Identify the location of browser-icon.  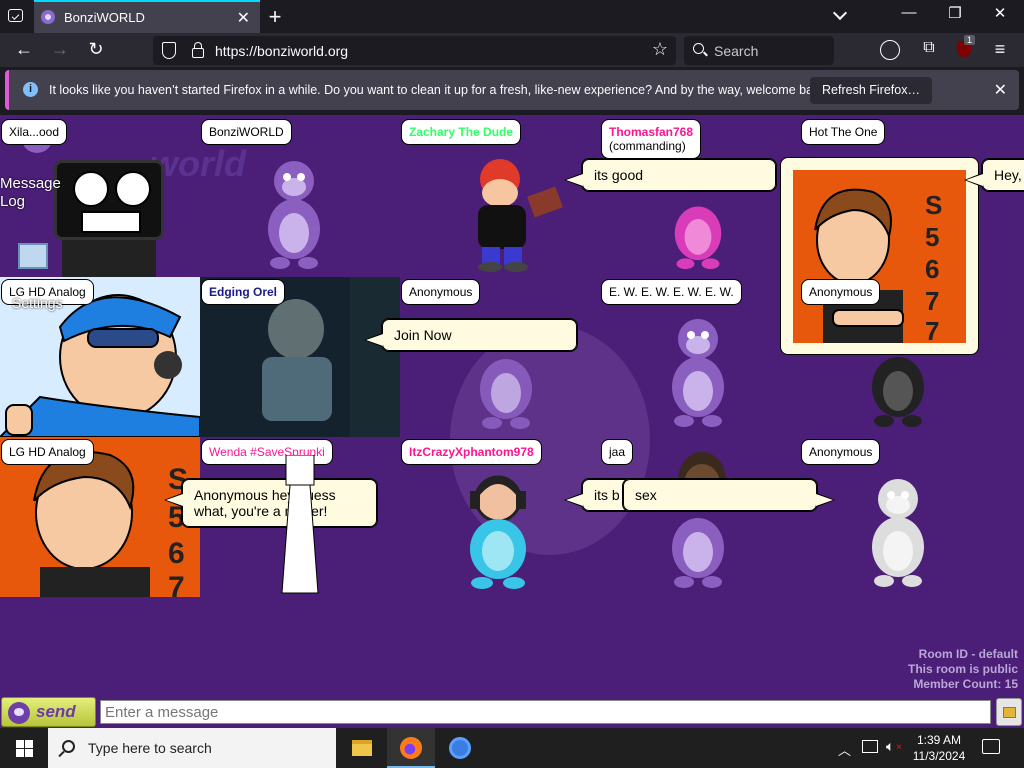
(460, 748).